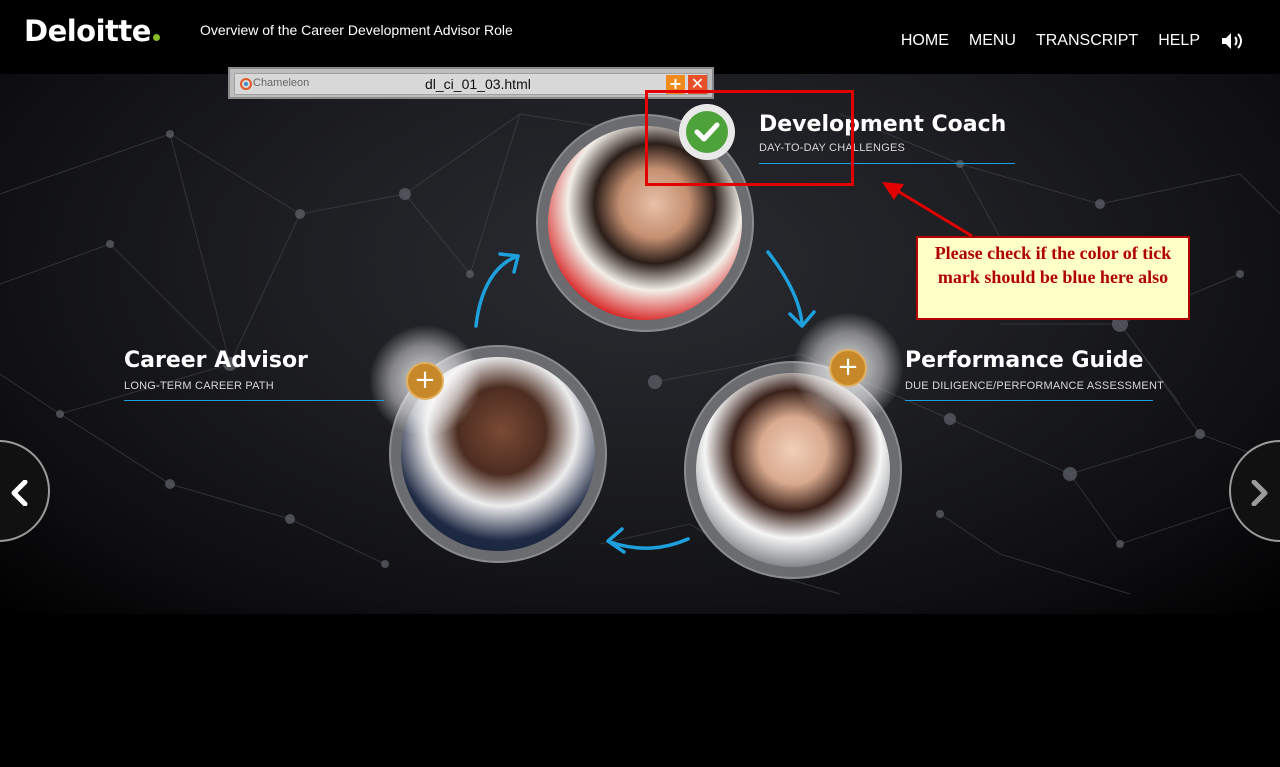 Image resolution: width=1280 pixels, height=767 pixels. I want to click on speaker-icon, so click(1232, 41).